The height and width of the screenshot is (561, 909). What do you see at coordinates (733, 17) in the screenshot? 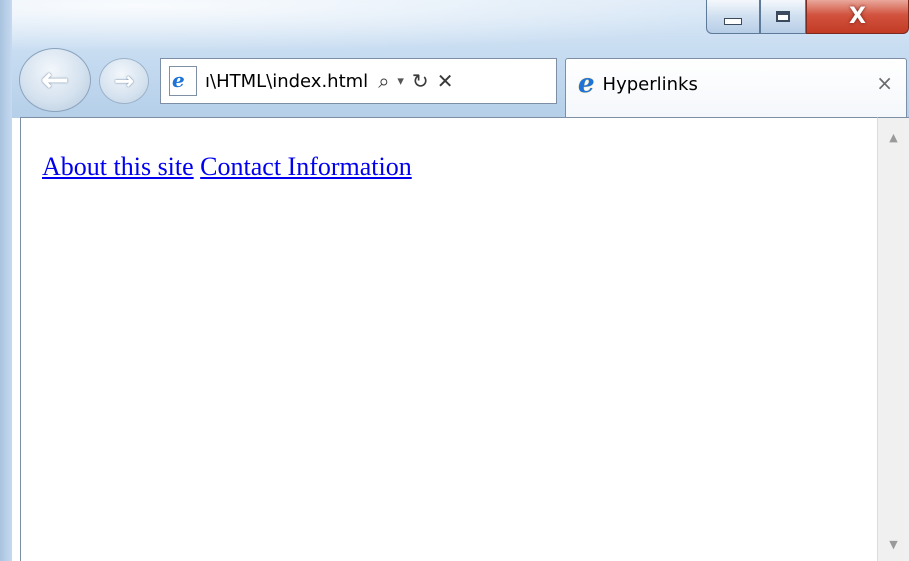
I see `minimize-button` at bounding box center [733, 17].